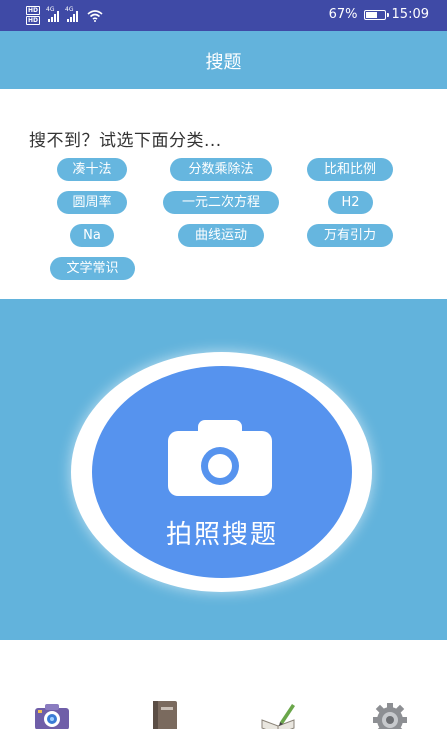 Image resolution: width=447 pixels, height=729 pixels. What do you see at coordinates (343, 14) in the screenshot?
I see `battery-percent: 67%` at bounding box center [343, 14].